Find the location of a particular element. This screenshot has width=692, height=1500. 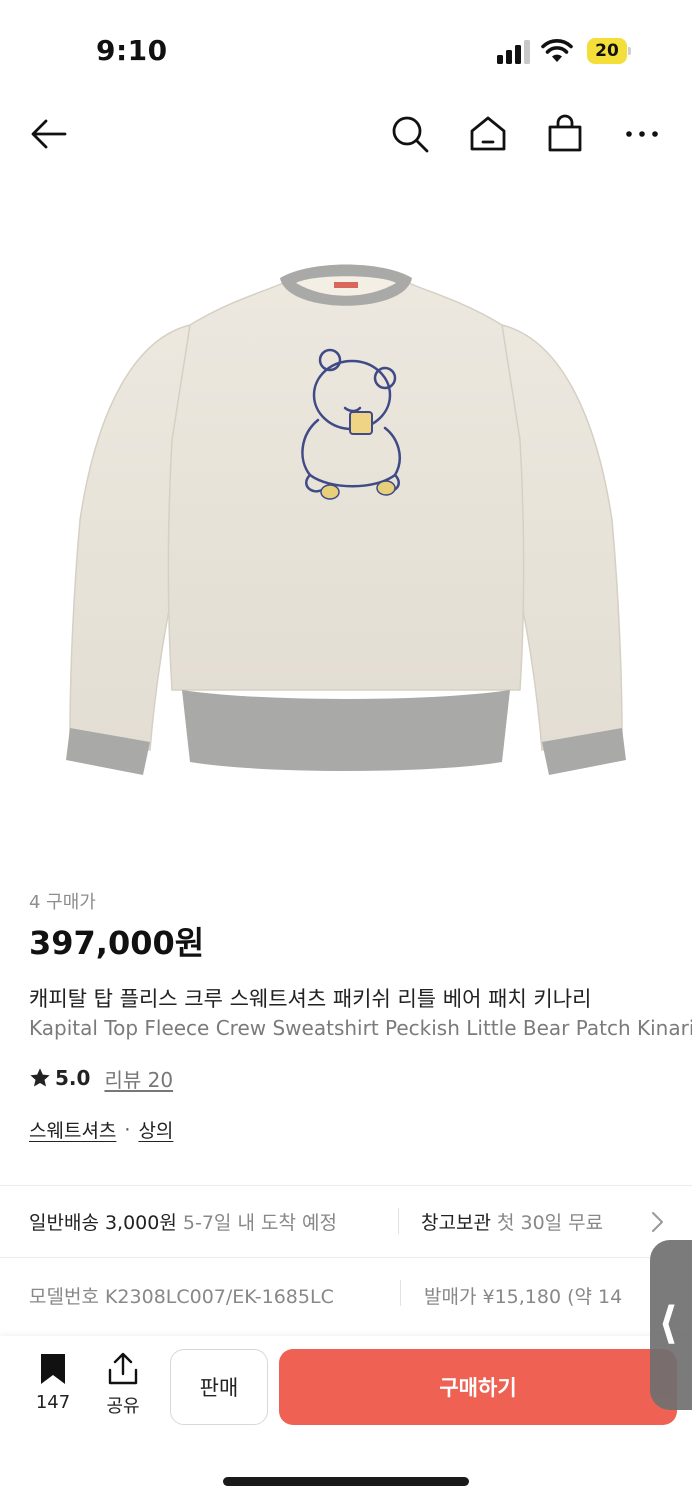

shipping-label: 일반배송 is located at coordinates (64, 1223).